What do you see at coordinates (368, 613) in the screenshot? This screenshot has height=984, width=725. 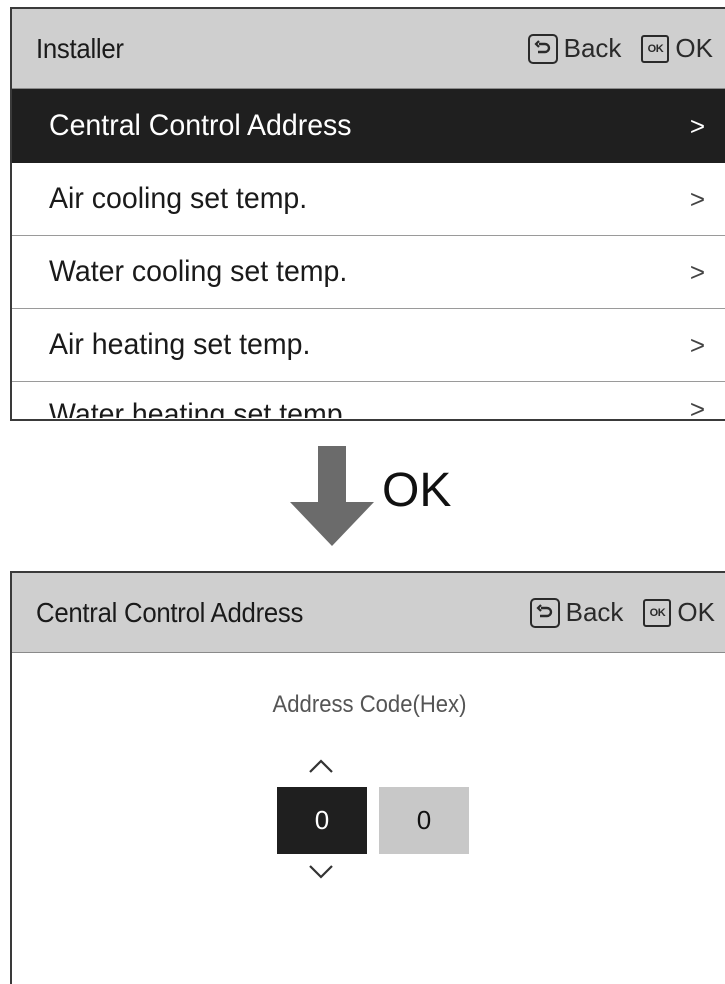 I see `central-control-header: Central Control Address Back OK OK` at bounding box center [368, 613].